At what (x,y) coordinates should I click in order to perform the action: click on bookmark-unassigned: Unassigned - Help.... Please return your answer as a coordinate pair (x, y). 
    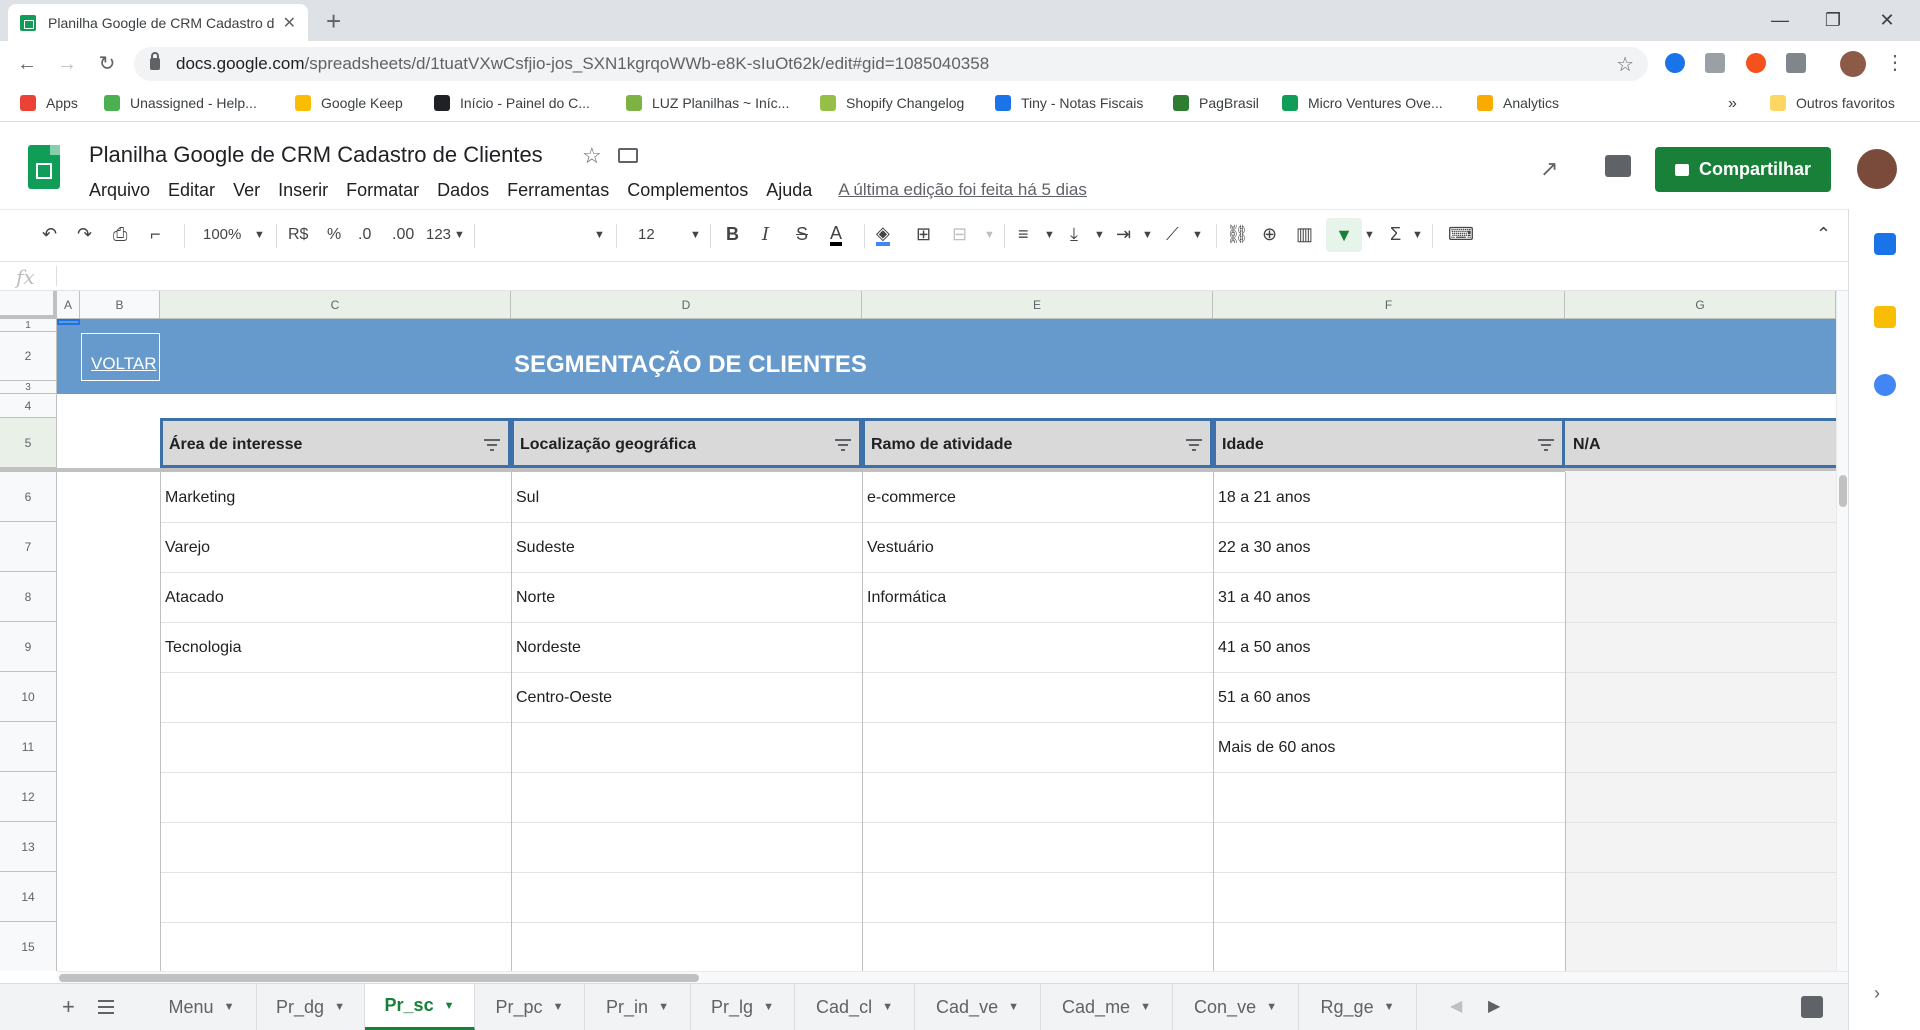
    Looking at the image, I should click on (180, 103).